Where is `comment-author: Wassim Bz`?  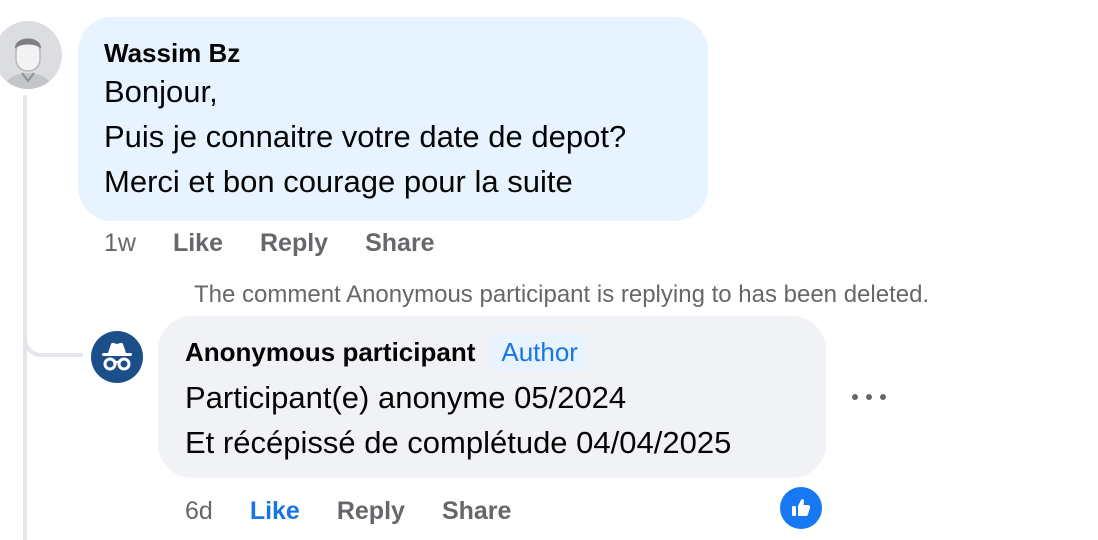 comment-author: Wassim Bz is located at coordinates (393, 53).